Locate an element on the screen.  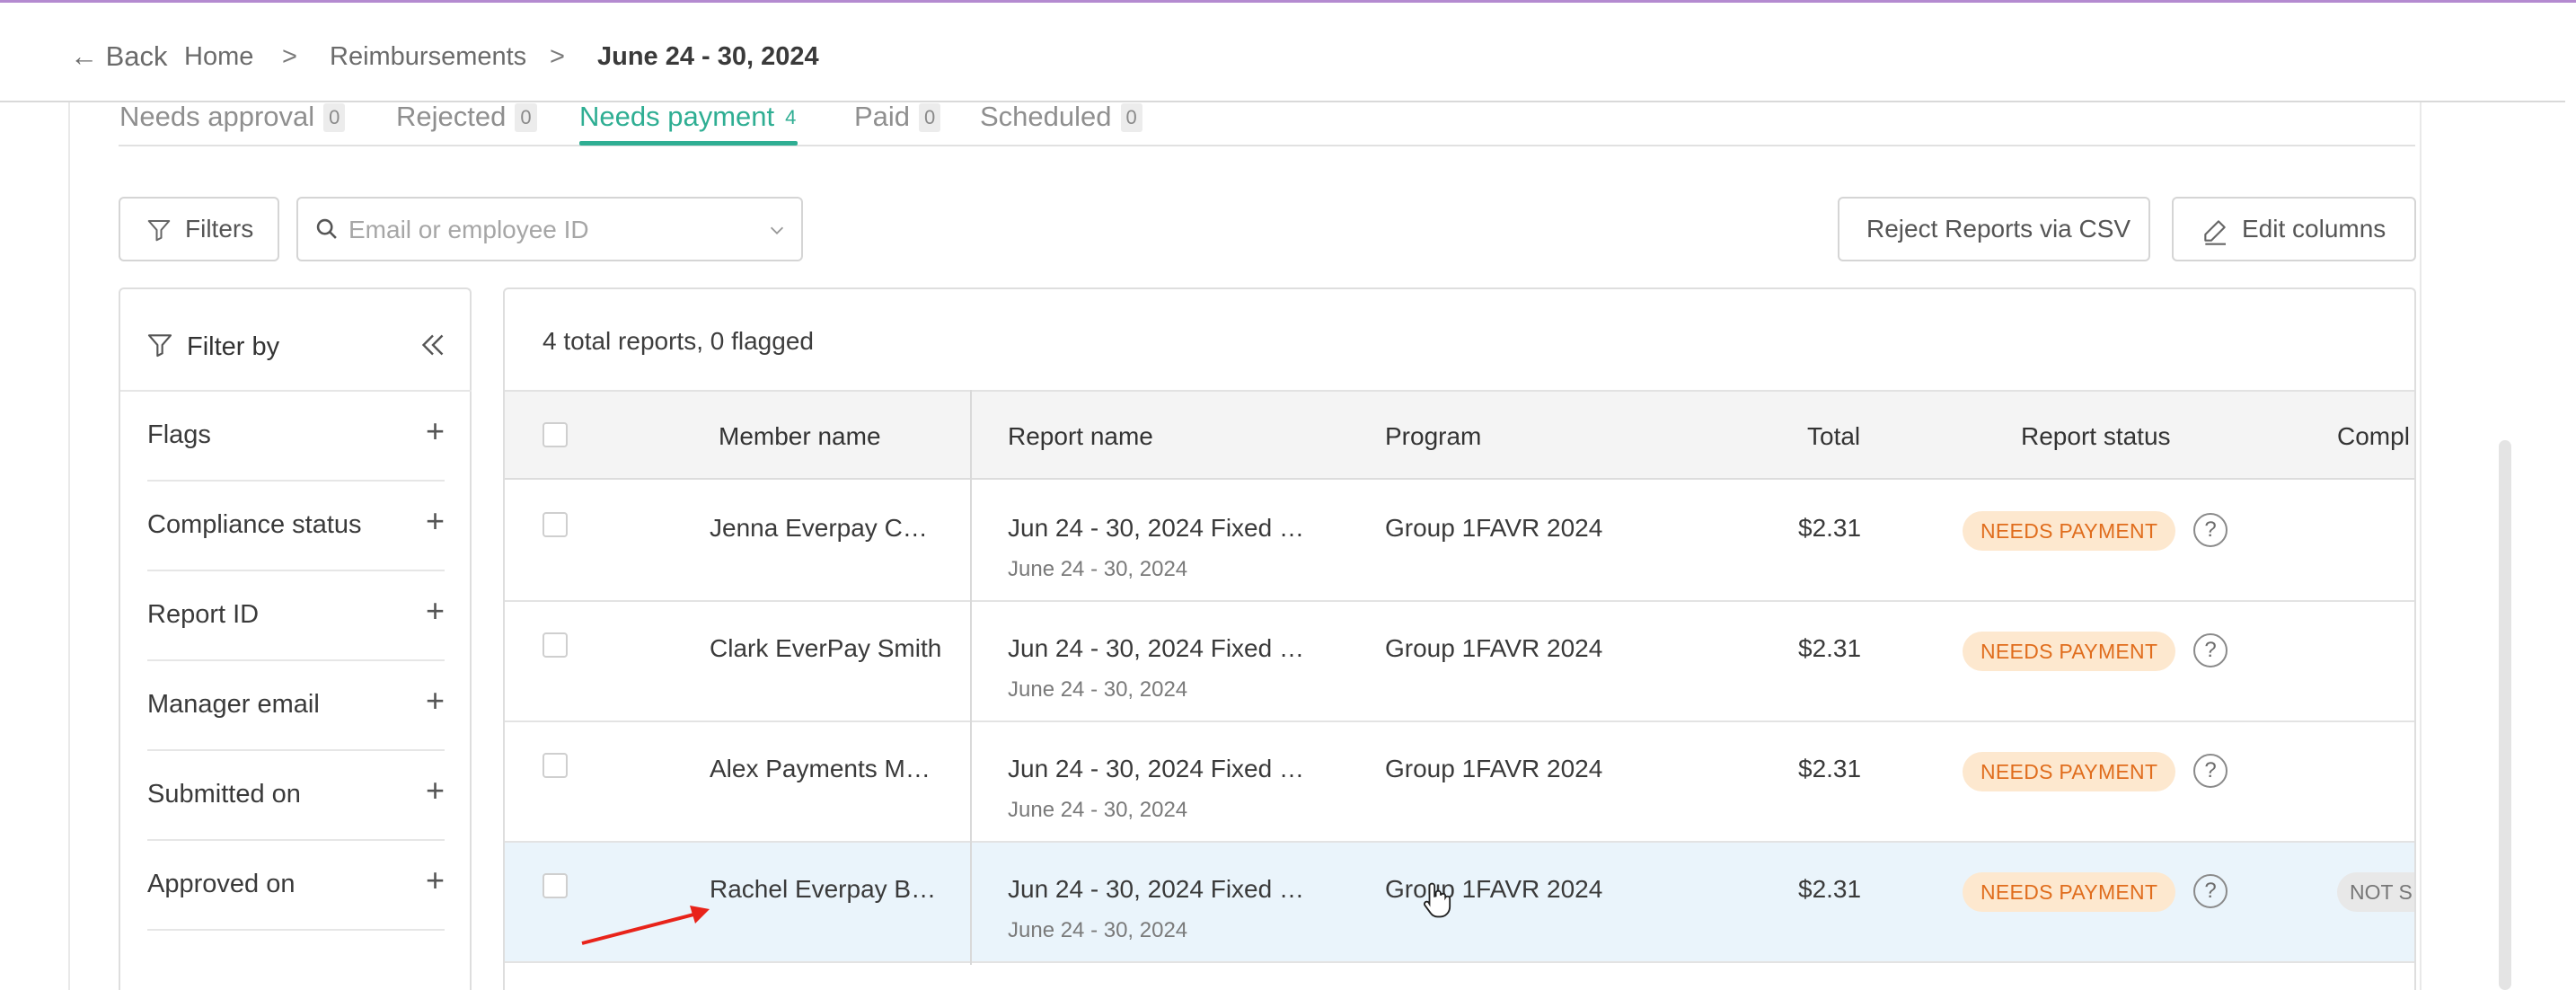
tab-label: Needs payment is located at coordinates (677, 117).